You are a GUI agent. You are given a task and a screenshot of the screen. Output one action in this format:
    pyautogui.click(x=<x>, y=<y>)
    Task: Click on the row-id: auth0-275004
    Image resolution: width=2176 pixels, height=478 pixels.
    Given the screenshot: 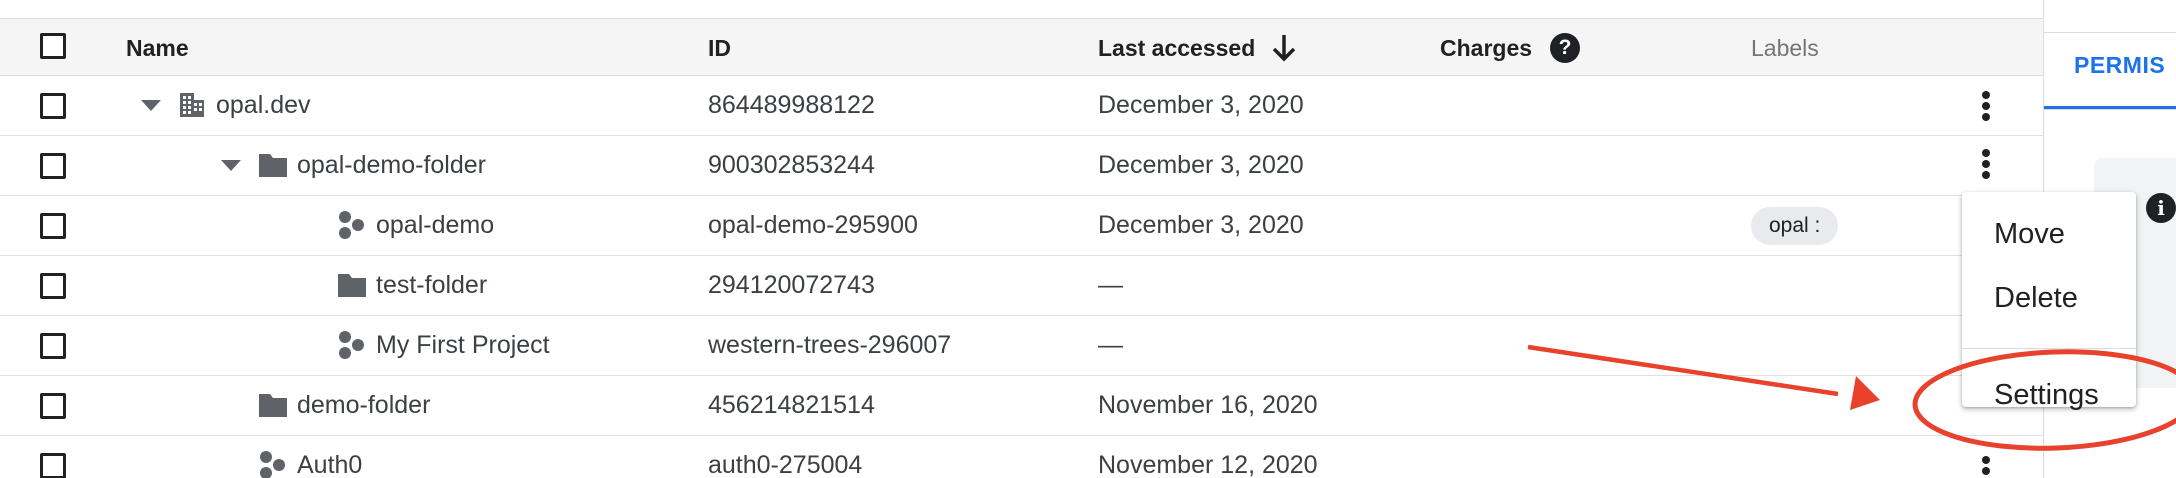 What is the action you would take?
    pyautogui.click(x=785, y=464)
    